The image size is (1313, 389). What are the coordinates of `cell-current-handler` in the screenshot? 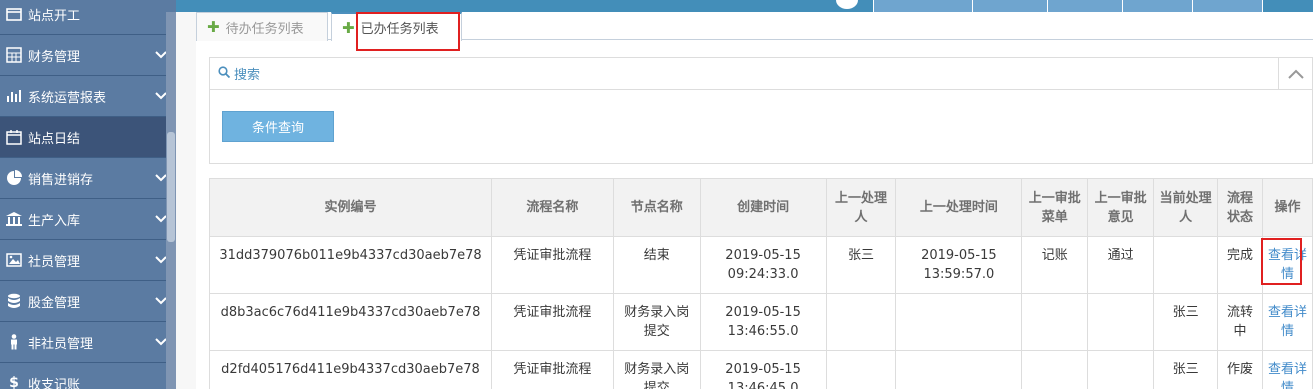 It's located at (1186, 265).